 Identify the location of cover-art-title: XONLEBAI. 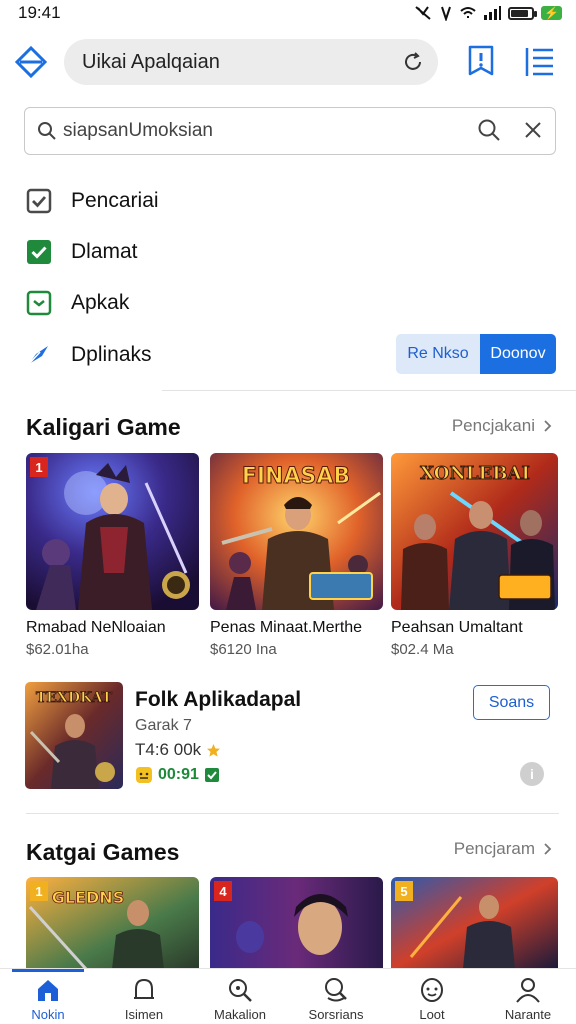
(475, 473).